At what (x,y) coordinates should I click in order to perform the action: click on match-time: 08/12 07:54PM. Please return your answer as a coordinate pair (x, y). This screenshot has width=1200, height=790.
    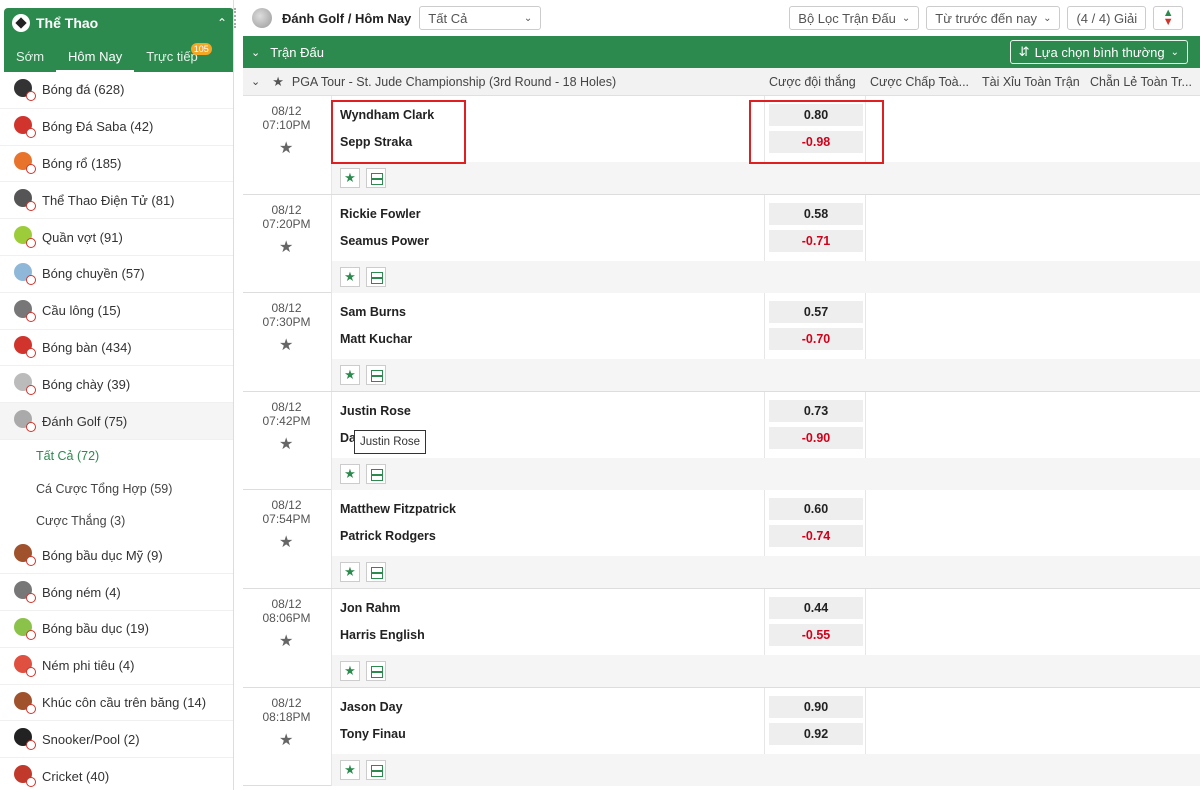
    Looking at the image, I should click on (286, 512).